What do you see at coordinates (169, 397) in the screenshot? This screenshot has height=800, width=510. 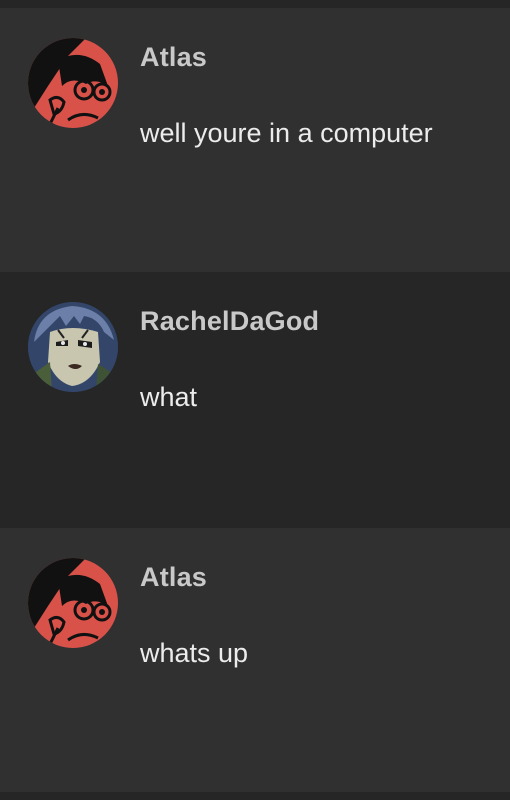 I see `message-text: what` at bounding box center [169, 397].